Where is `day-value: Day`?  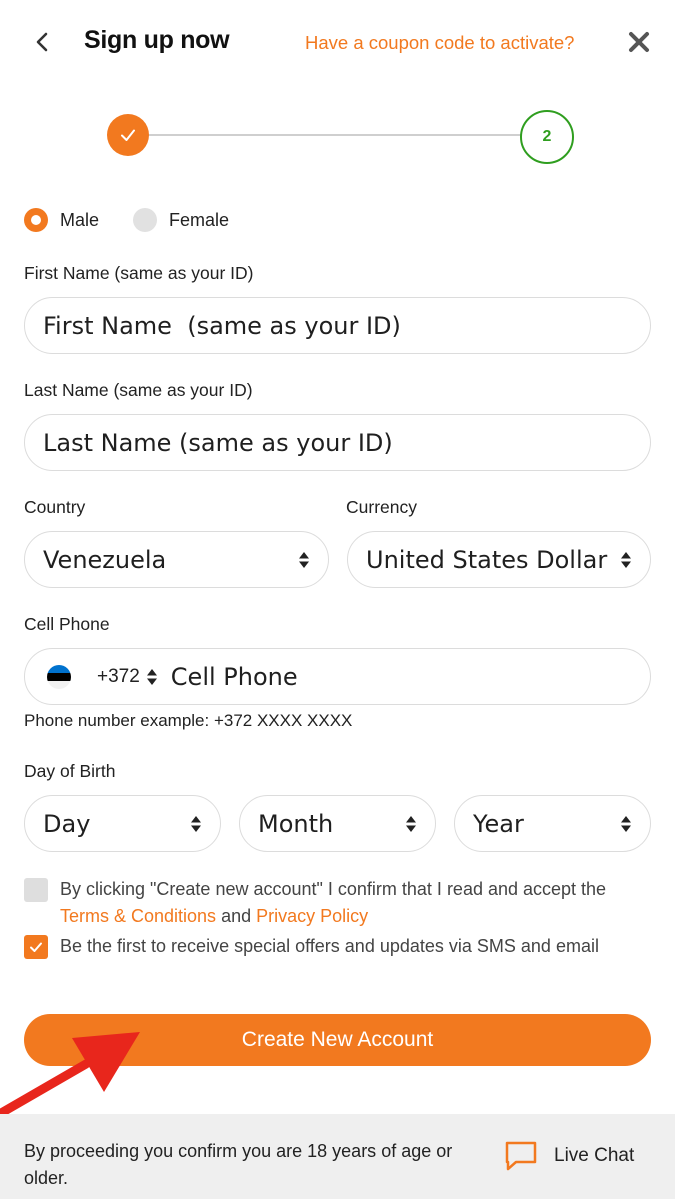
day-value: Day is located at coordinates (67, 823).